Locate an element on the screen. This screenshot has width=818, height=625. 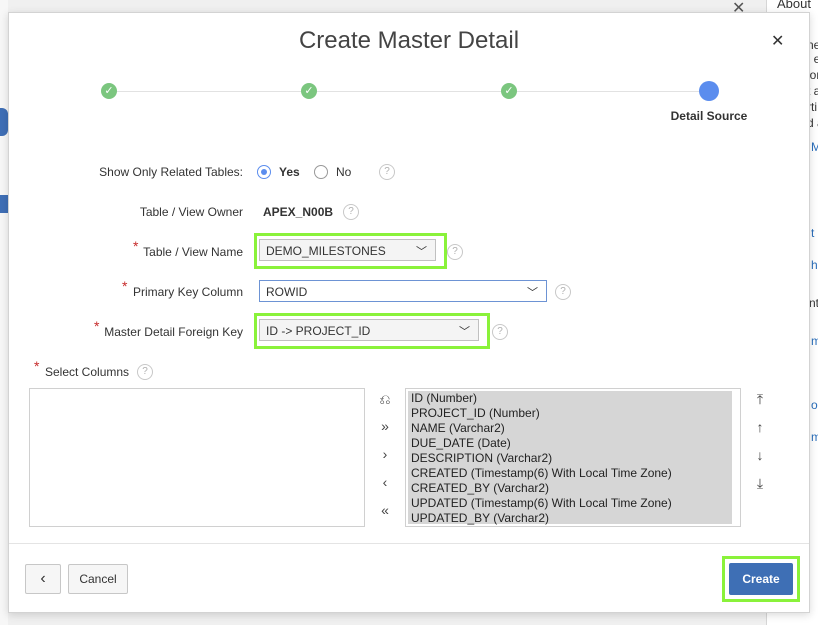
background-link: o is located at coordinates (814, 405).